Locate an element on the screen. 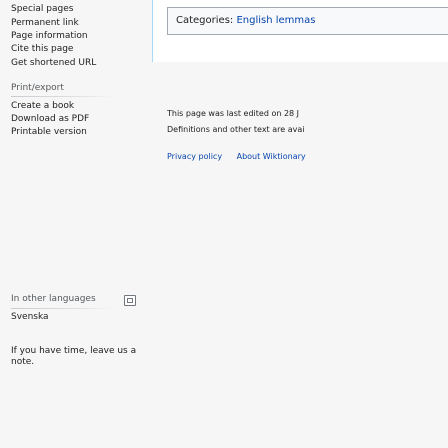 Image resolution: width=448 pixels, height=448 pixels. feedback-note: If you have time, leave us a note. is located at coordinates (76, 357).